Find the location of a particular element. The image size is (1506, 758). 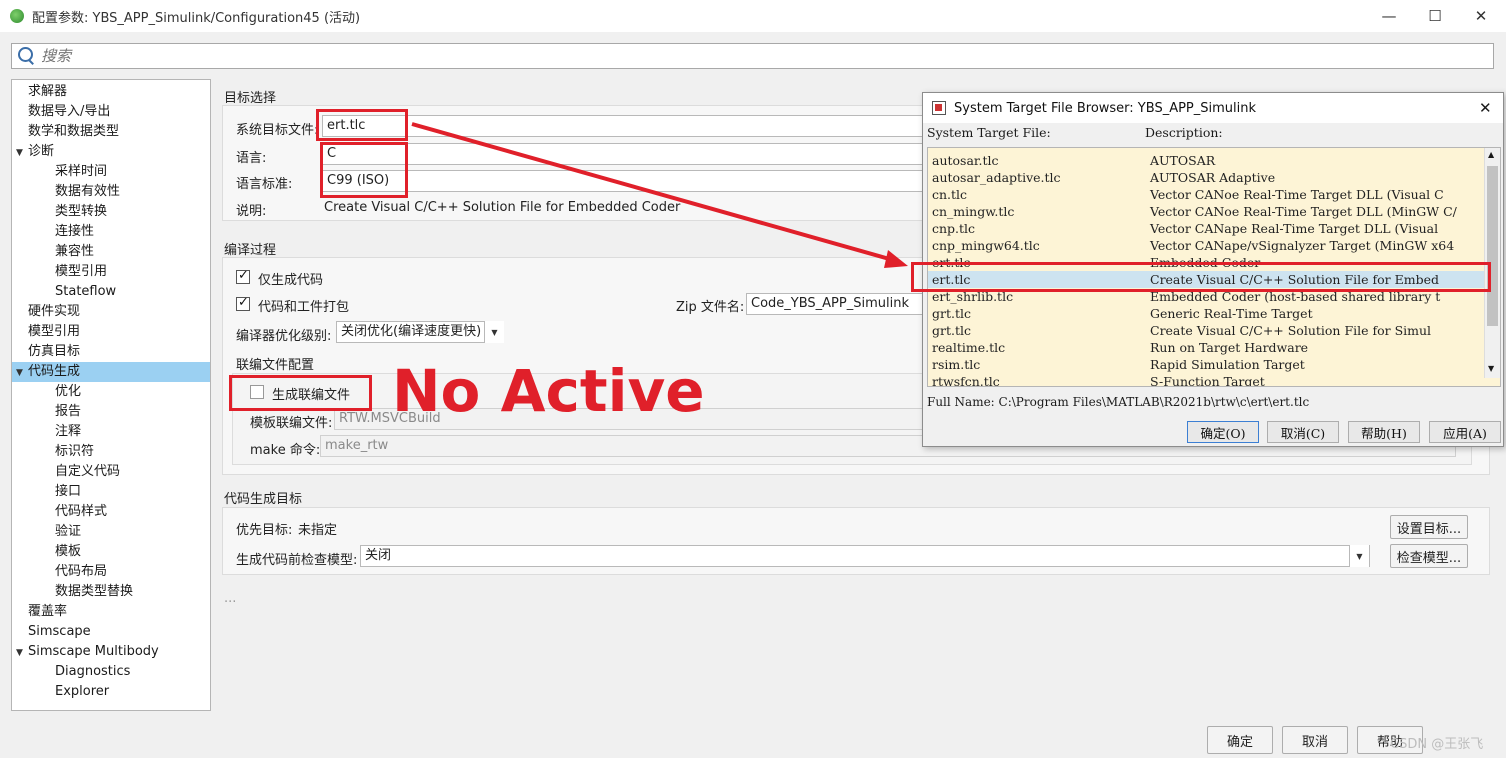

tree-item: 数据有效性 is located at coordinates (111, 192).